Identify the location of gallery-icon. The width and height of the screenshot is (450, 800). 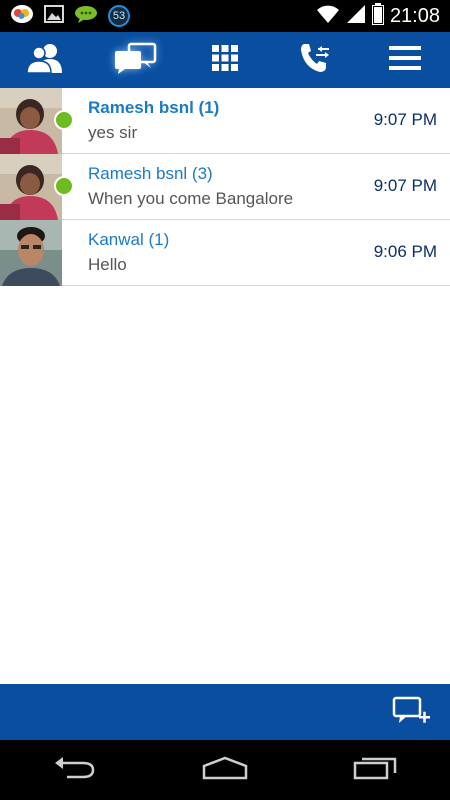
(54, 16).